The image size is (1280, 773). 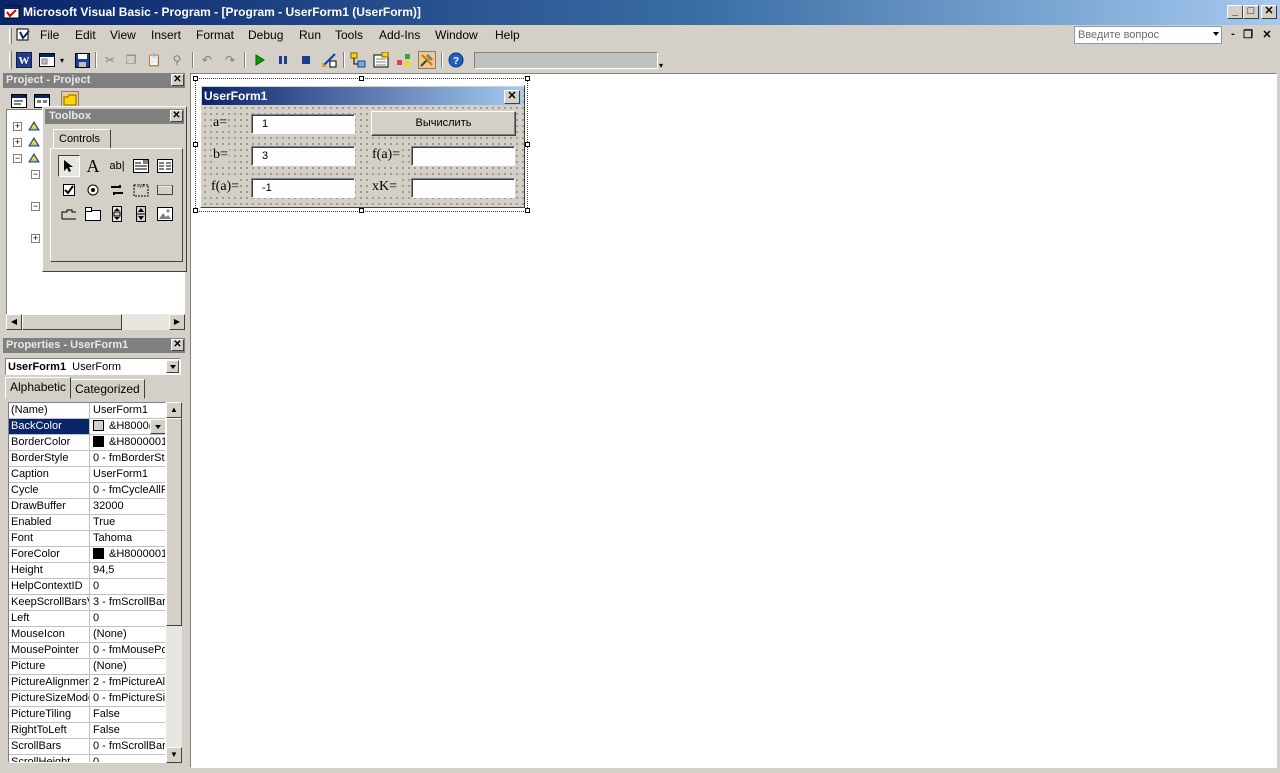 I want to click on property-value: 0, so click(x=128, y=618).